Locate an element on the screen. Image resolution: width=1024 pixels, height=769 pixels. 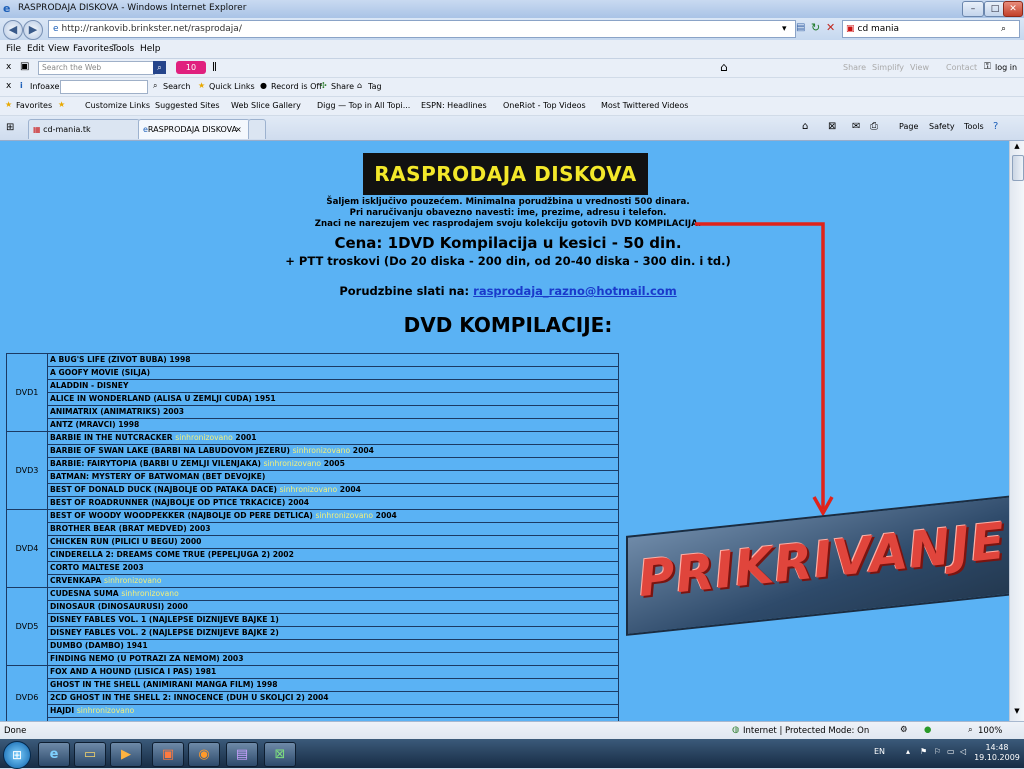
infoaxe-share: Share is located at coordinates (342, 86).